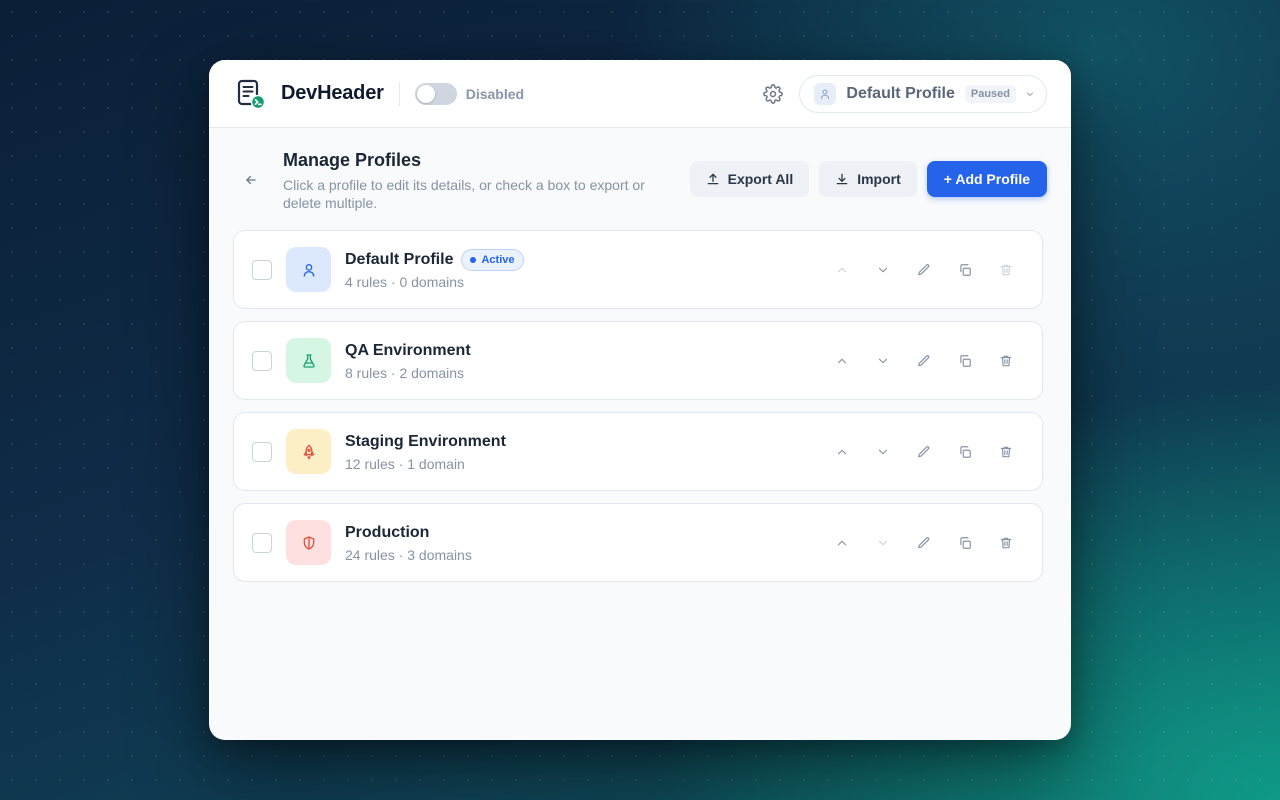 The image size is (1280, 800). What do you see at coordinates (990, 93) in the screenshot?
I see `paused-badge: Paused` at bounding box center [990, 93].